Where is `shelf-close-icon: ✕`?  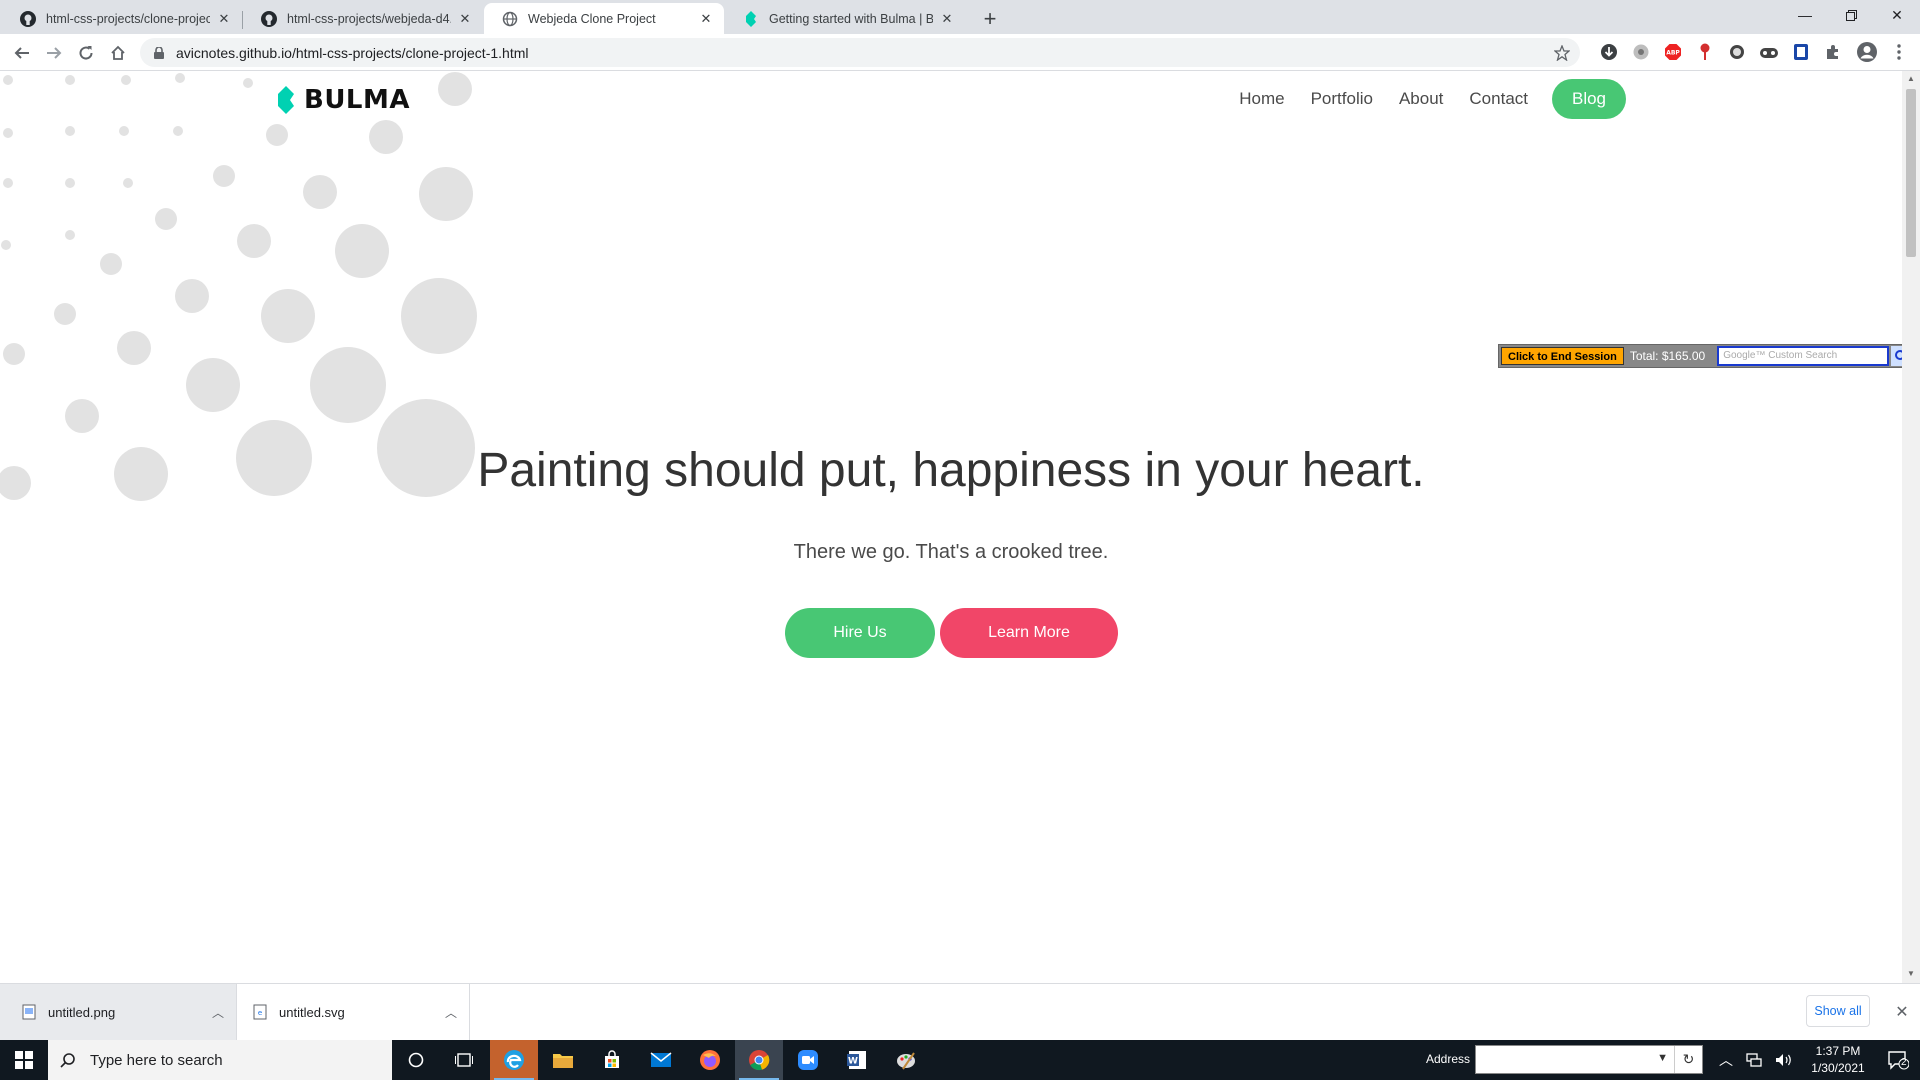 shelf-close-icon: ✕ is located at coordinates (1902, 1012).